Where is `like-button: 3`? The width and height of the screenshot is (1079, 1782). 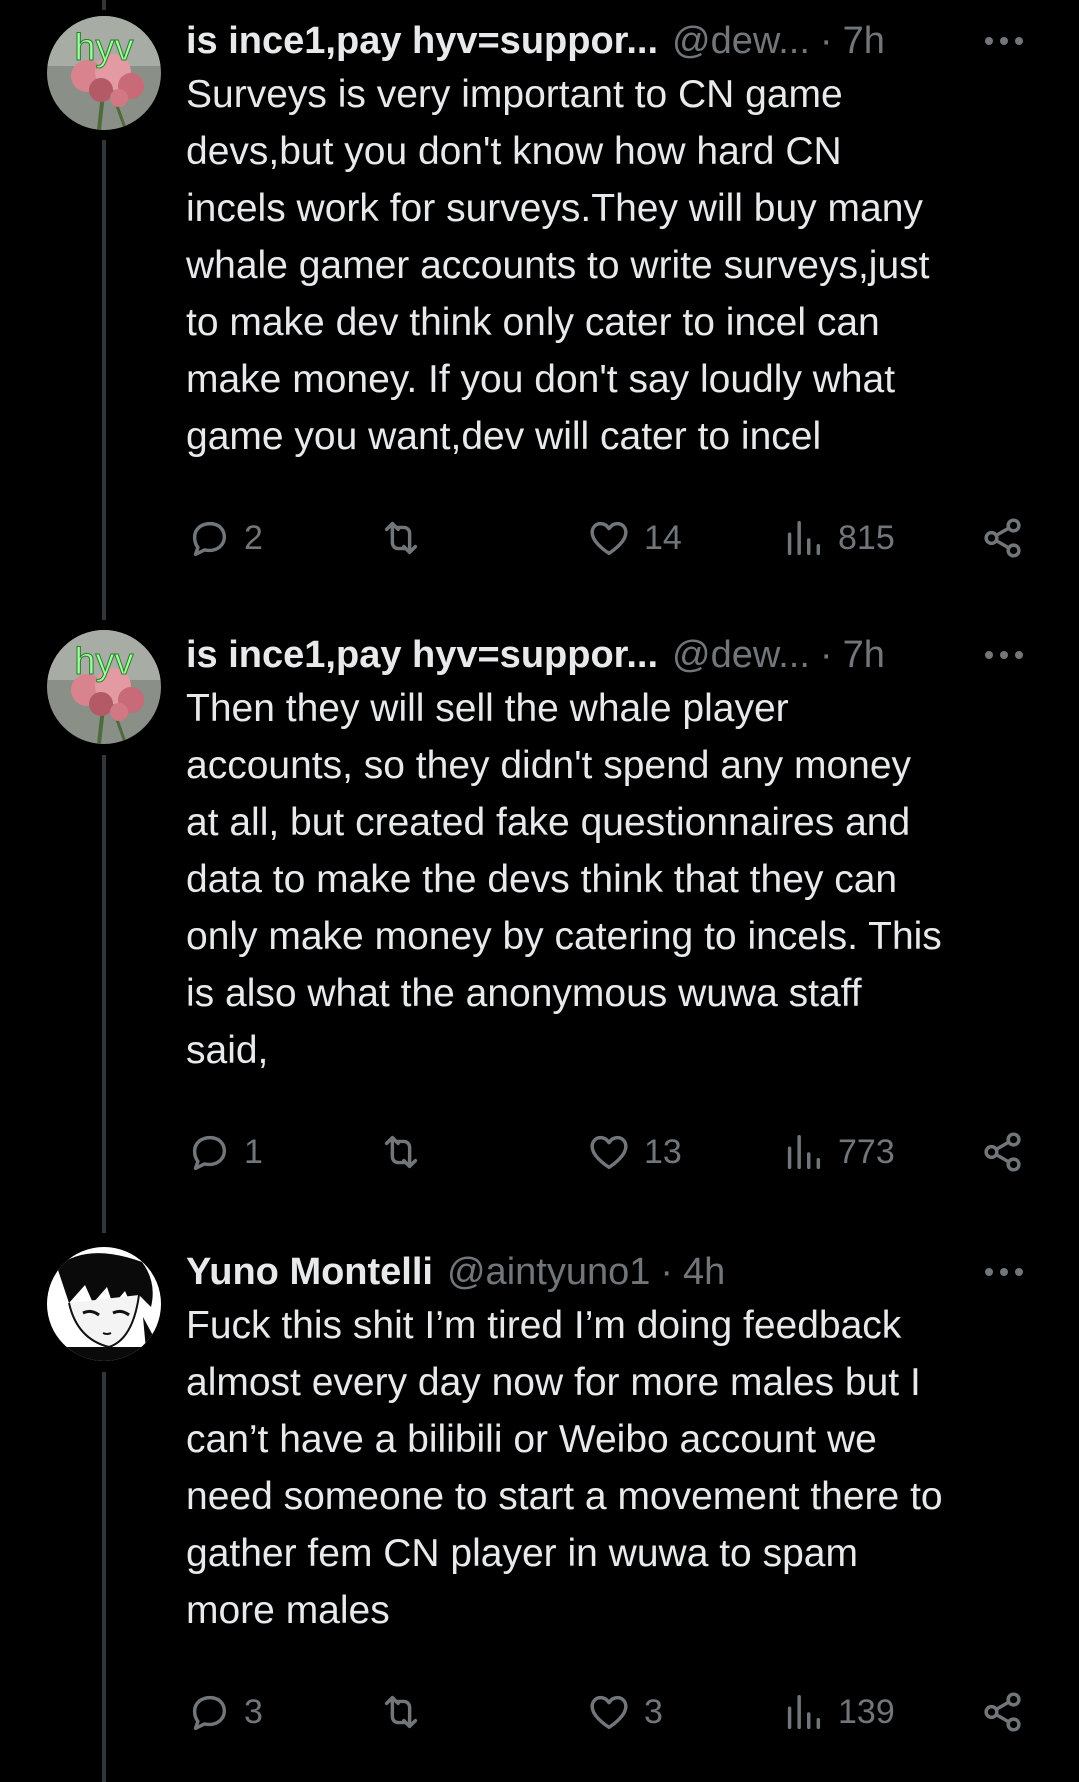 like-button: 3 is located at coordinates (624, 1712).